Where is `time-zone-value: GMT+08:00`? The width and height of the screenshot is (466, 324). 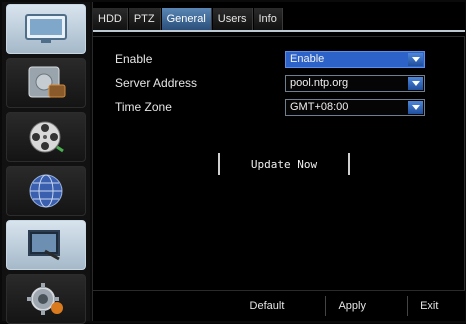
time-zone-value: GMT+08:00 is located at coordinates (319, 107).